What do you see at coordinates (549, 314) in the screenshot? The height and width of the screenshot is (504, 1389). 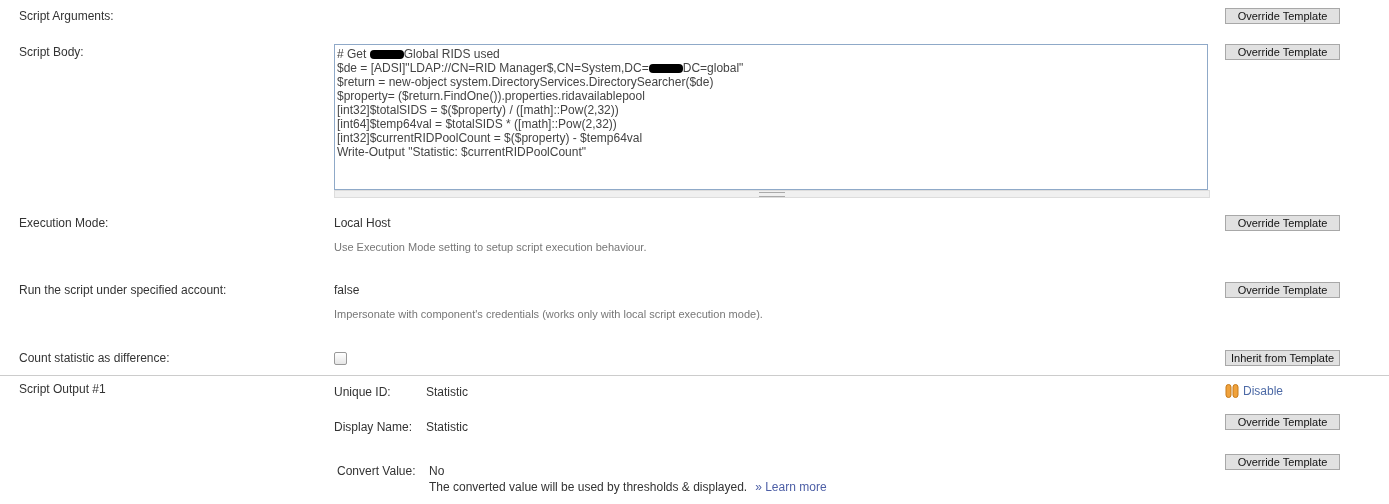 I see `hint-text: Impersonate with component's credentials (works only with local script execution mode).` at bounding box center [549, 314].